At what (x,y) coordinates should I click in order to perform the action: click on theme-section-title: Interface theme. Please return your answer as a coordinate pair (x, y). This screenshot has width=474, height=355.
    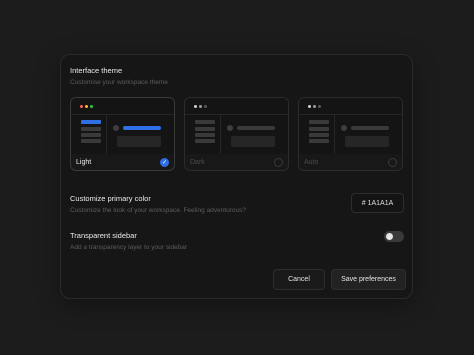
    Looking at the image, I should click on (96, 70).